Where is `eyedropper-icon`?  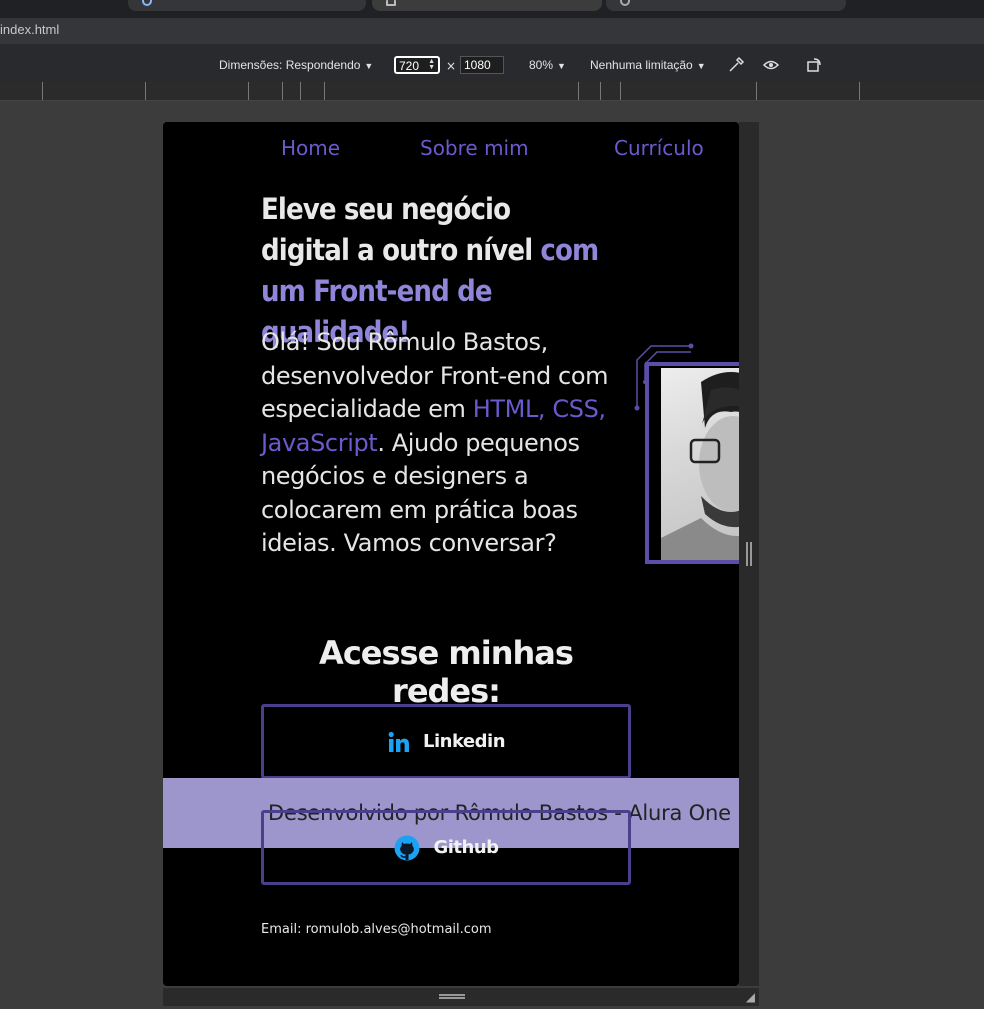
eyedropper-icon is located at coordinates (736, 65).